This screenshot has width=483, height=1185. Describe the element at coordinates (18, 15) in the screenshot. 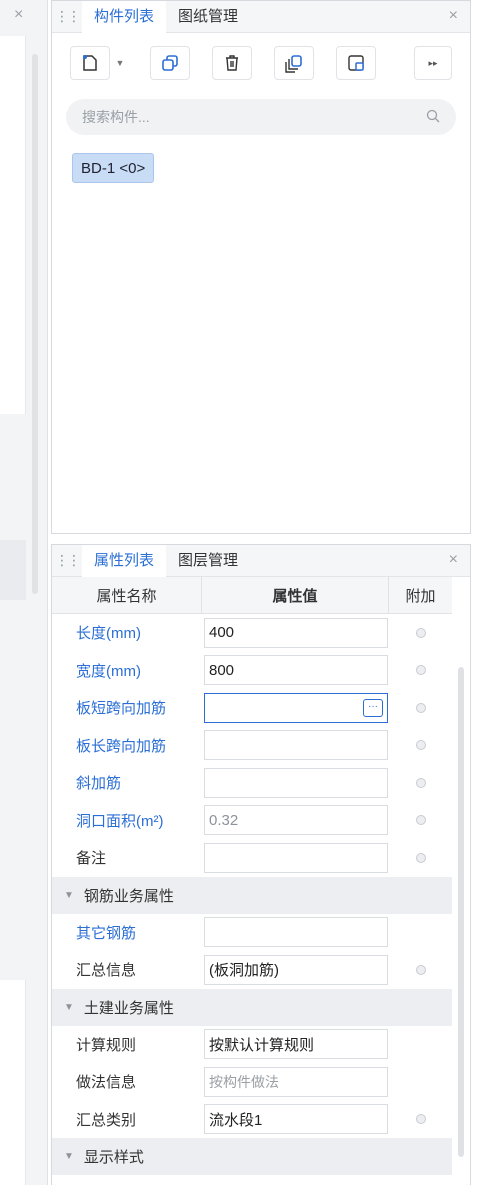

I see `left-panel-close-icon: ×` at that location.